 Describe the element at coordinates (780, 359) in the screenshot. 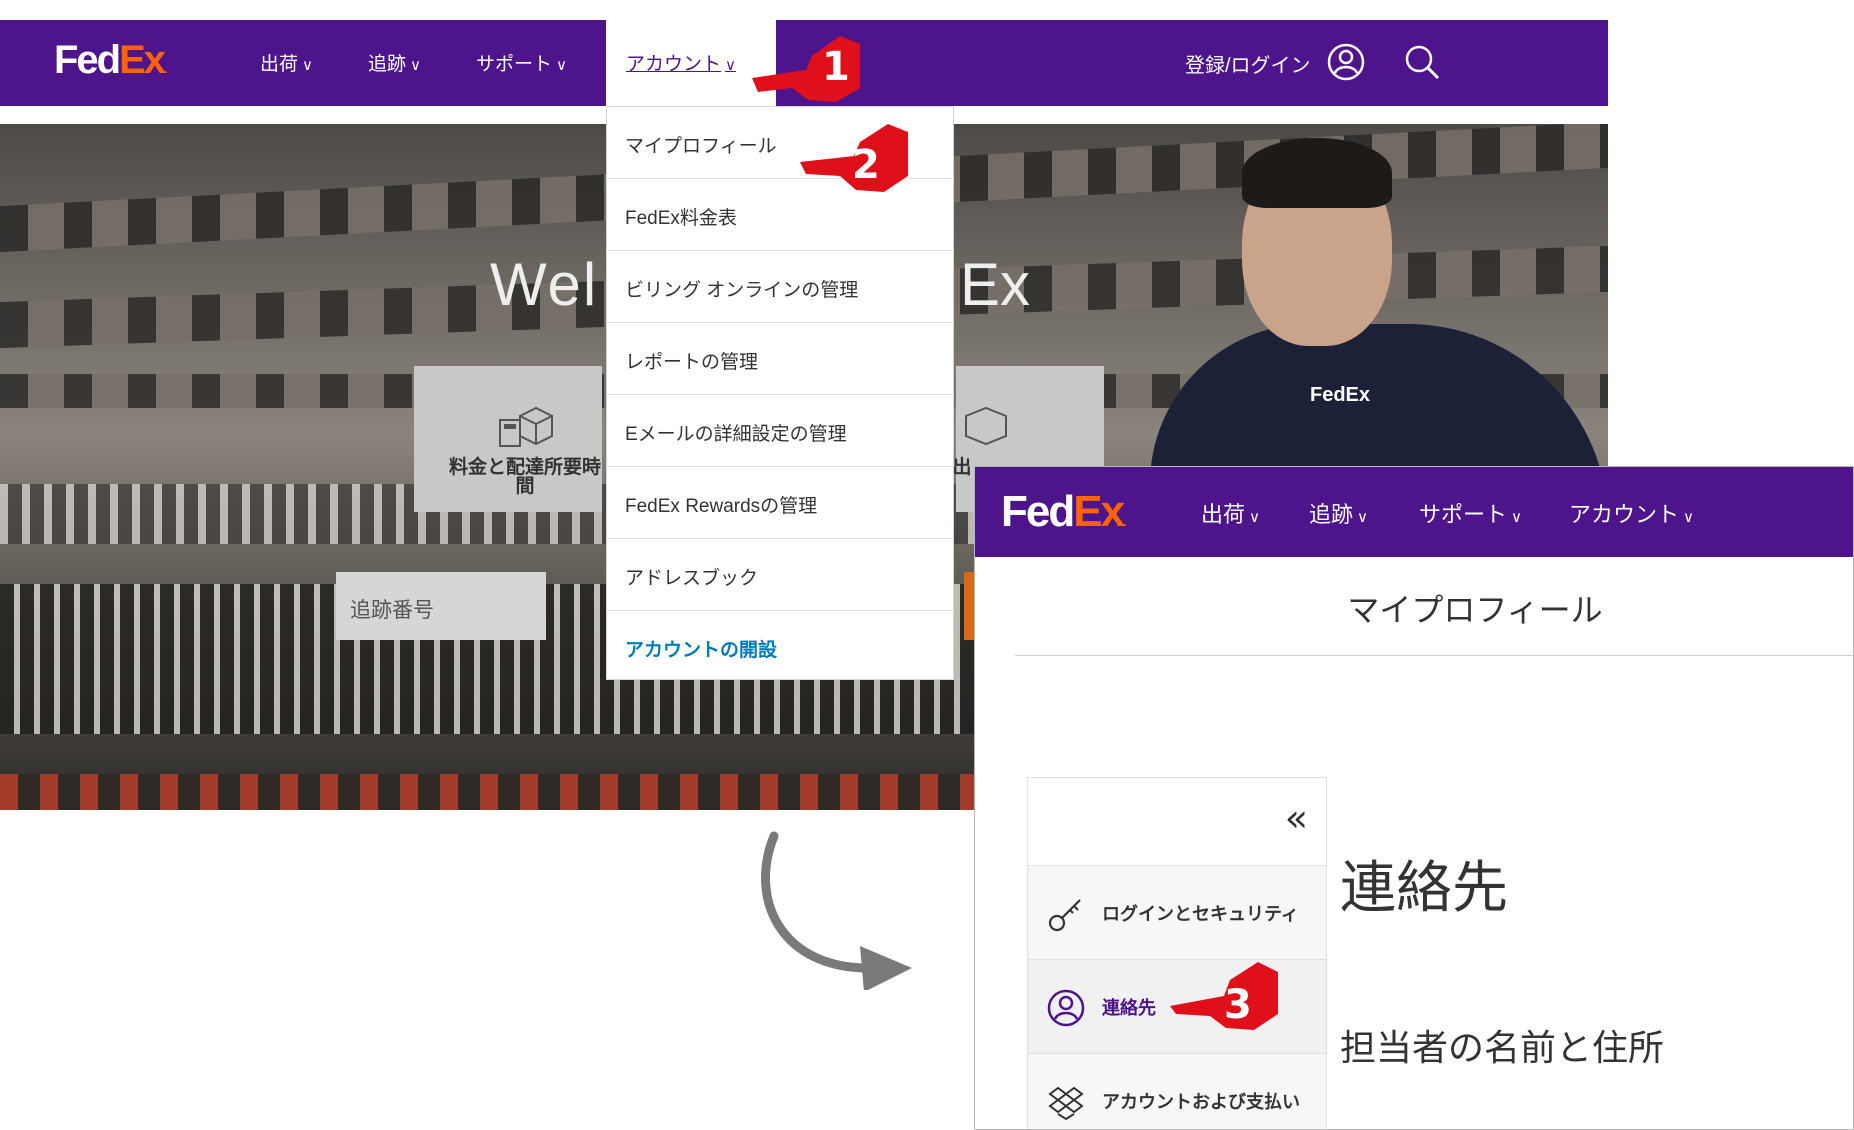

I see `menu-item-reports: レポートの管理` at that location.